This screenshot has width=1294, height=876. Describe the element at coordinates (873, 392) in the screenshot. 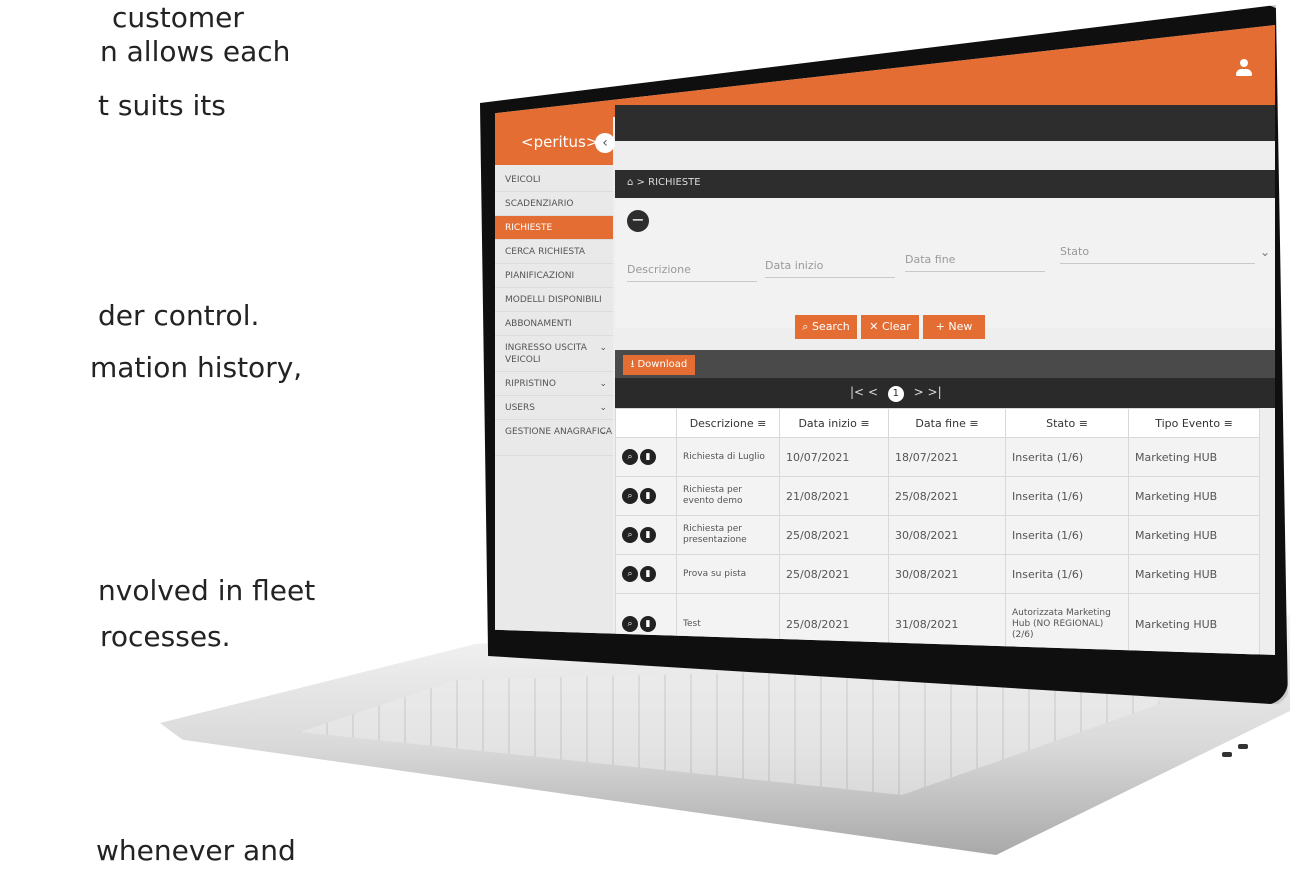

I see `prev-page-button: <` at that location.